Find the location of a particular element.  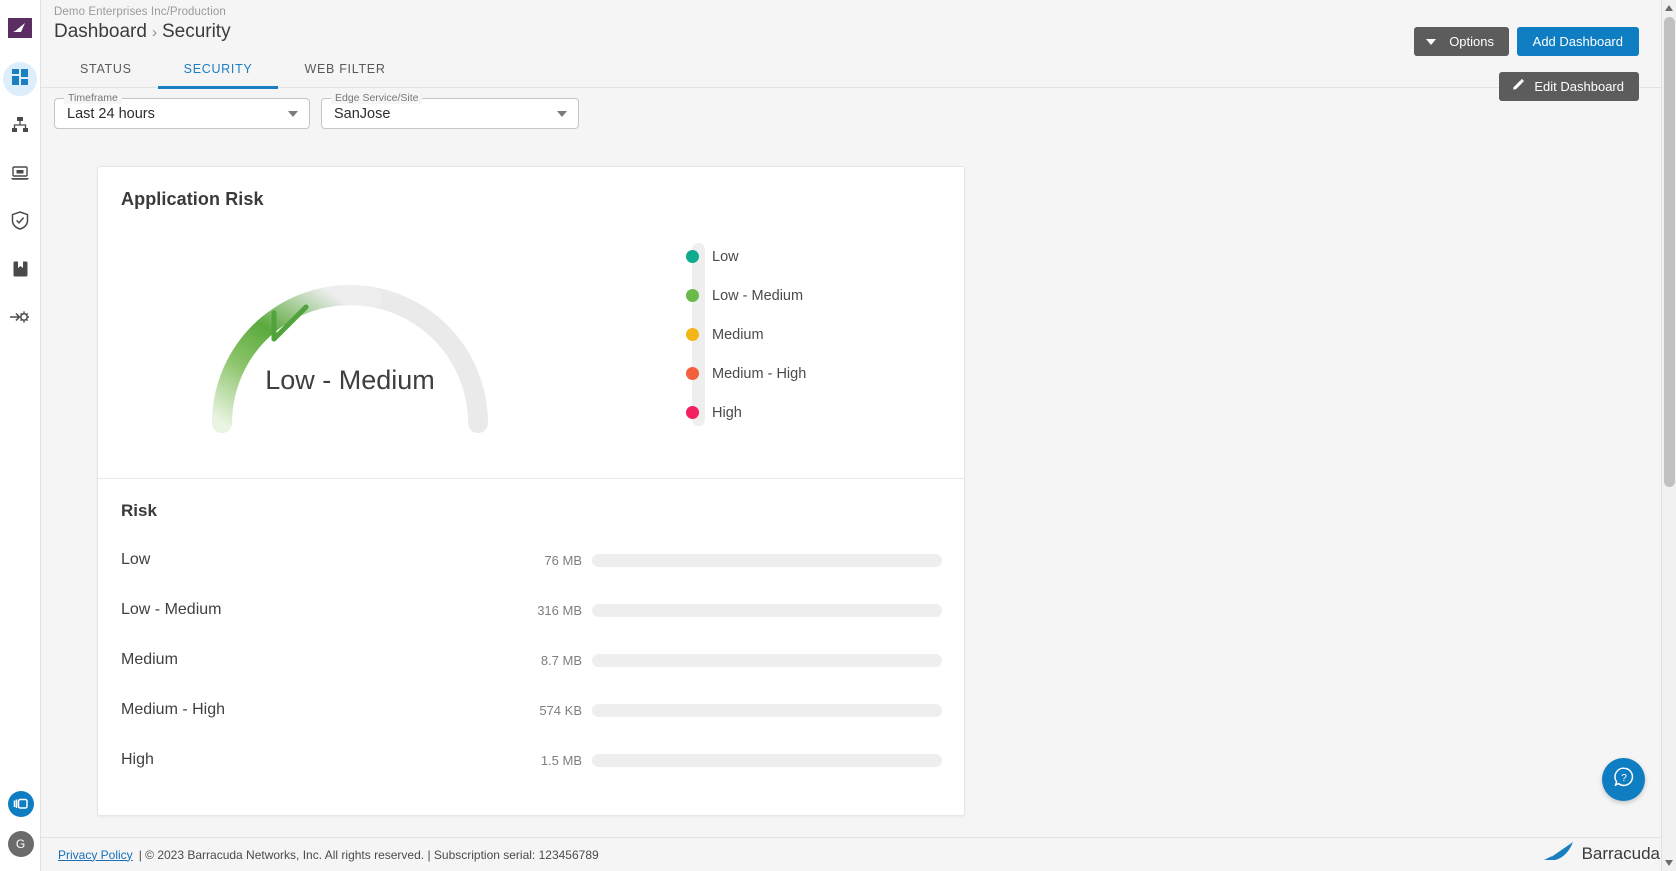

options-button-label: Options is located at coordinates (1471, 41).